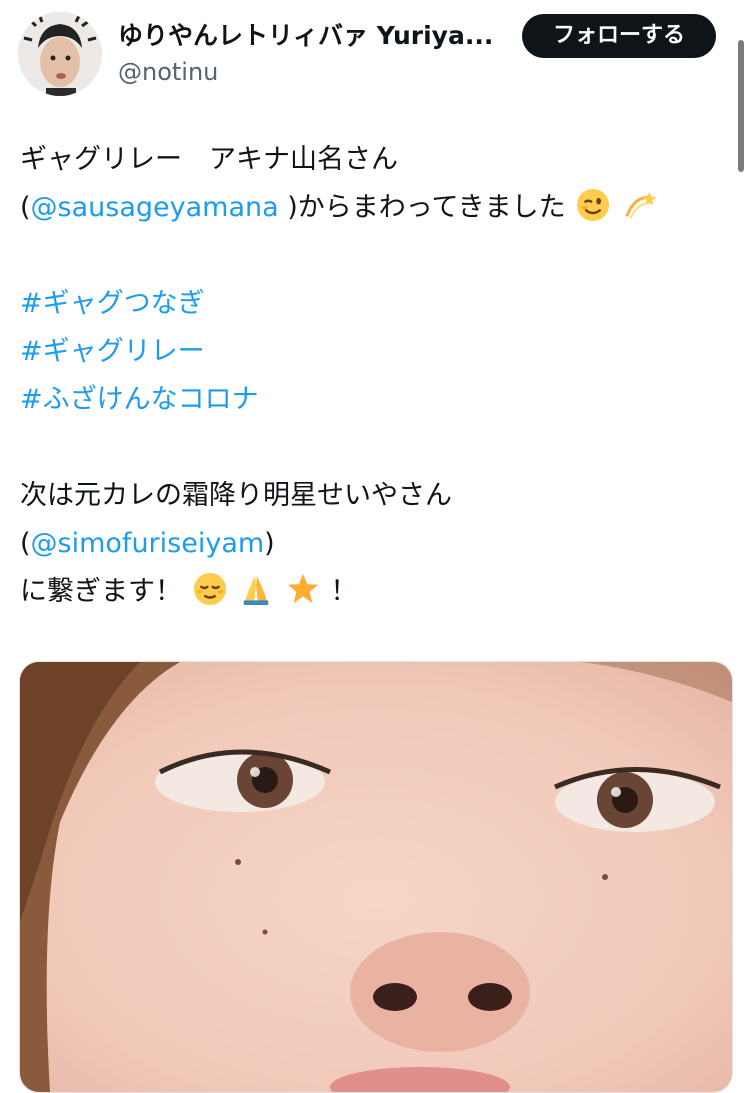 Image resolution: width=750 pixels, height=1093 pixels. What do you see at coordinates (256, 590) in the screenshot?
I see `folded-hands-emoji-icon` at bounding box center [256, 590].